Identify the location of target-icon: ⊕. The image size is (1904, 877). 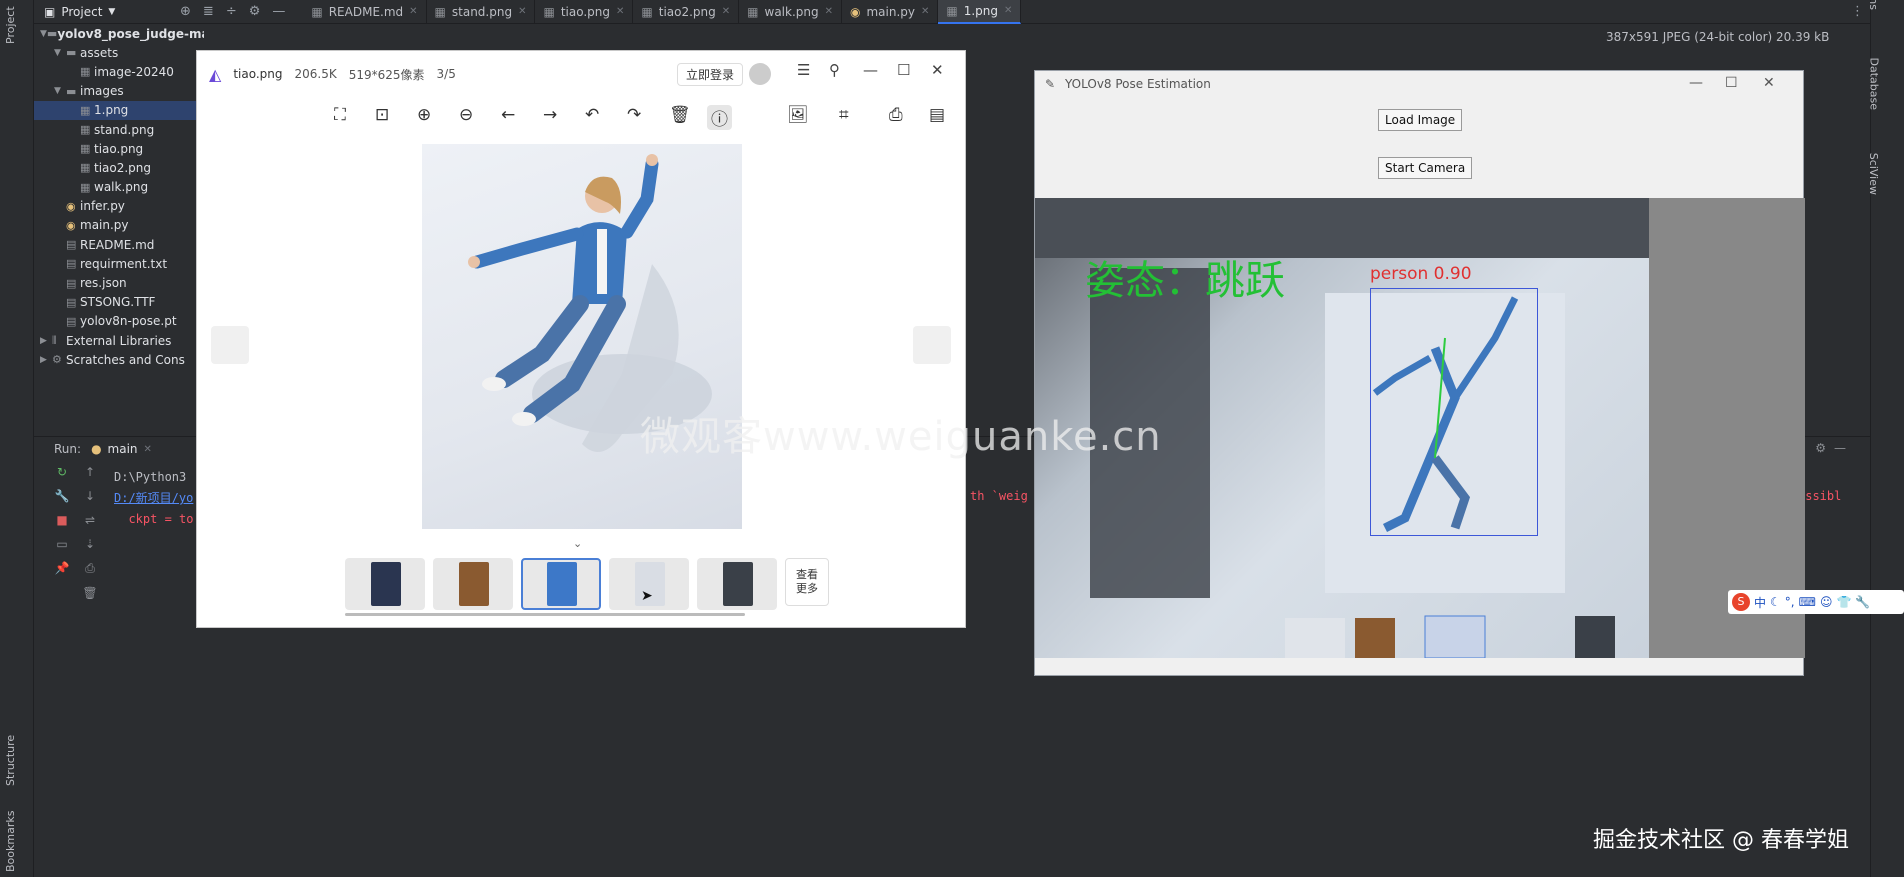
(185, 11).